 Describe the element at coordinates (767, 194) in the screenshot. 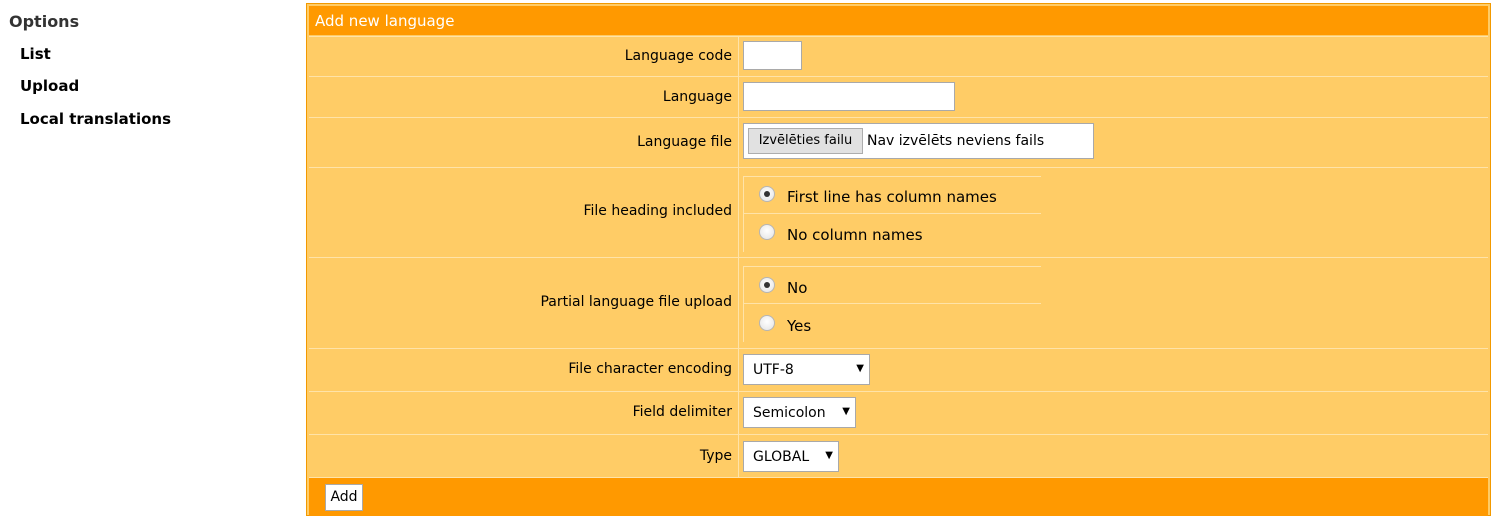

I see `radio-first-line-column-names` at that location.